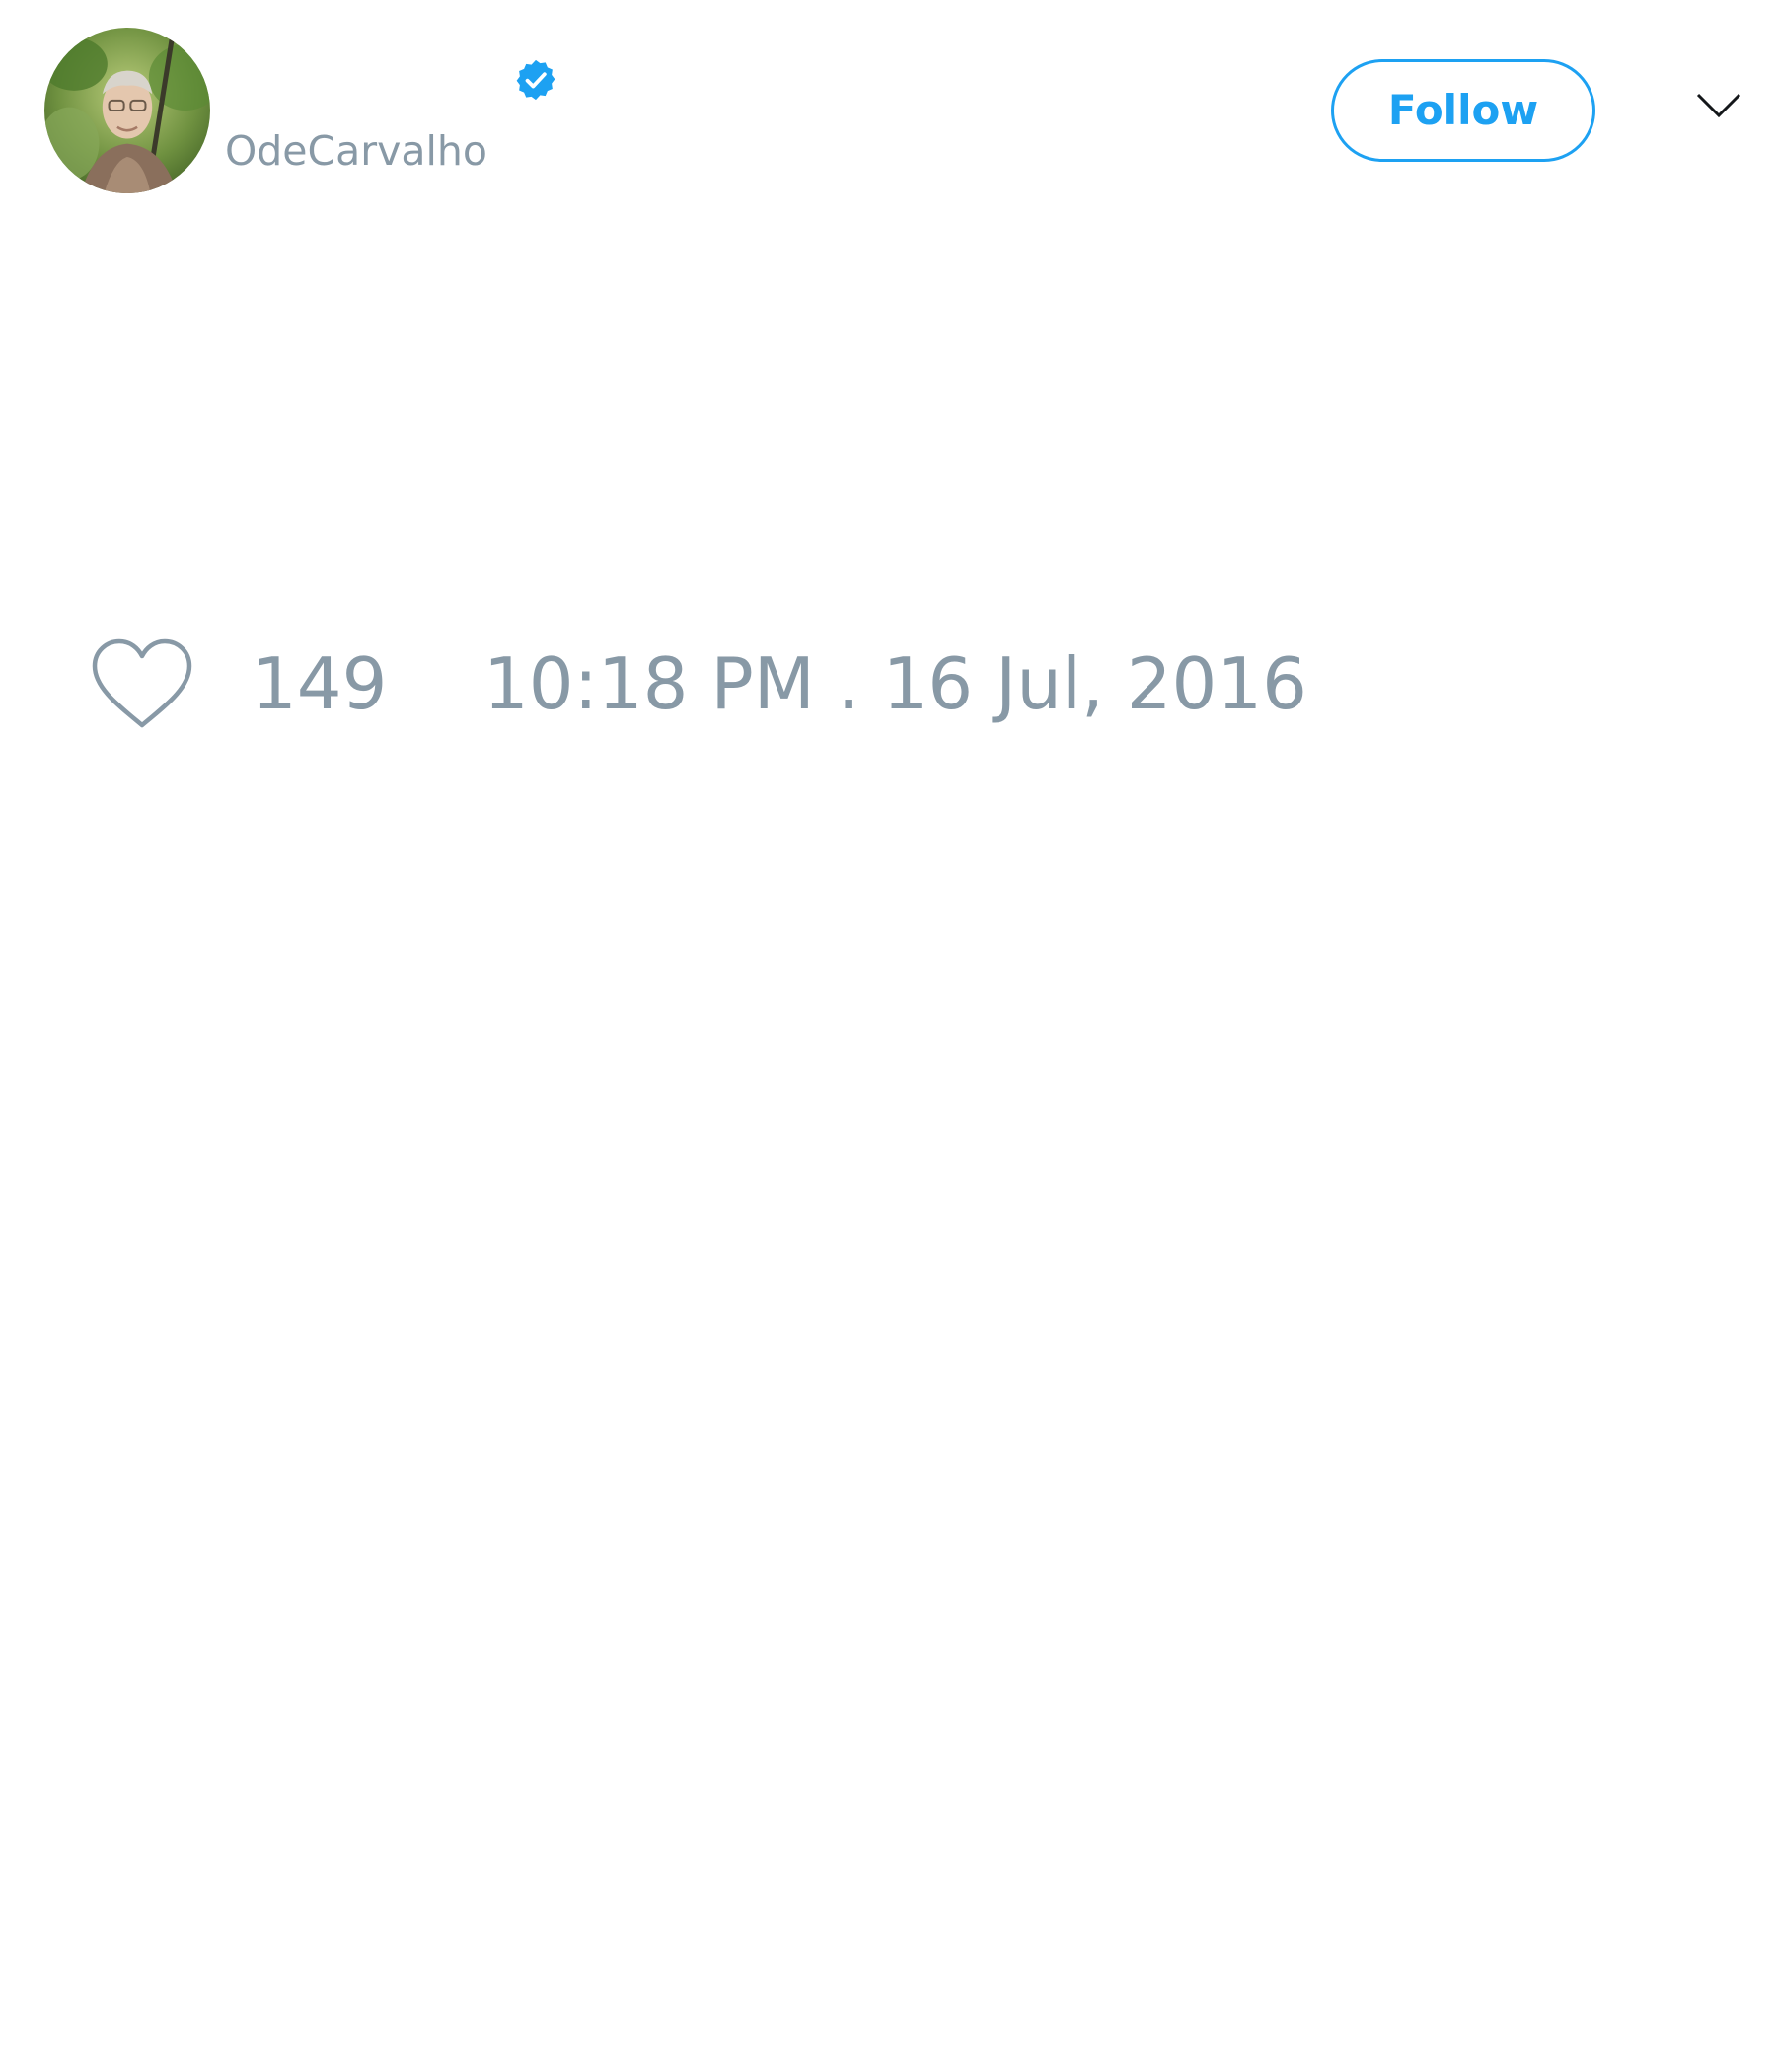 The image size is (1776, 2072). Describe the element at coordinates (1719, 106) in the screenshot. I see `chevron-down-icon` at that location.